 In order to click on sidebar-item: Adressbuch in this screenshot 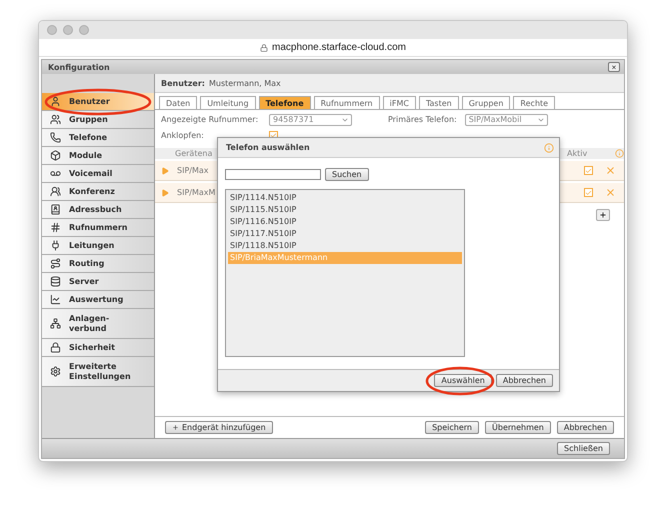, I will do `click(98, 210)`.